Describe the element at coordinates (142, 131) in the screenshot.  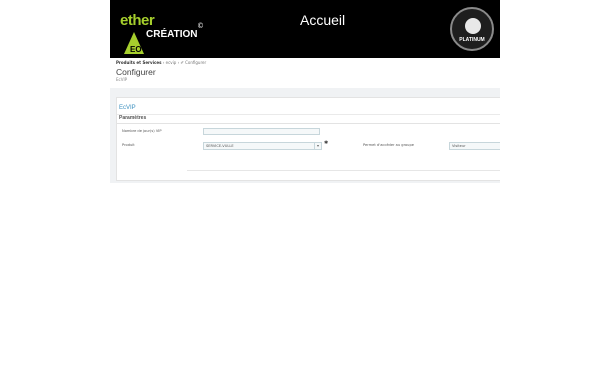
I see `vip-days-label: Nombre de jour(s) VIP` at that location.